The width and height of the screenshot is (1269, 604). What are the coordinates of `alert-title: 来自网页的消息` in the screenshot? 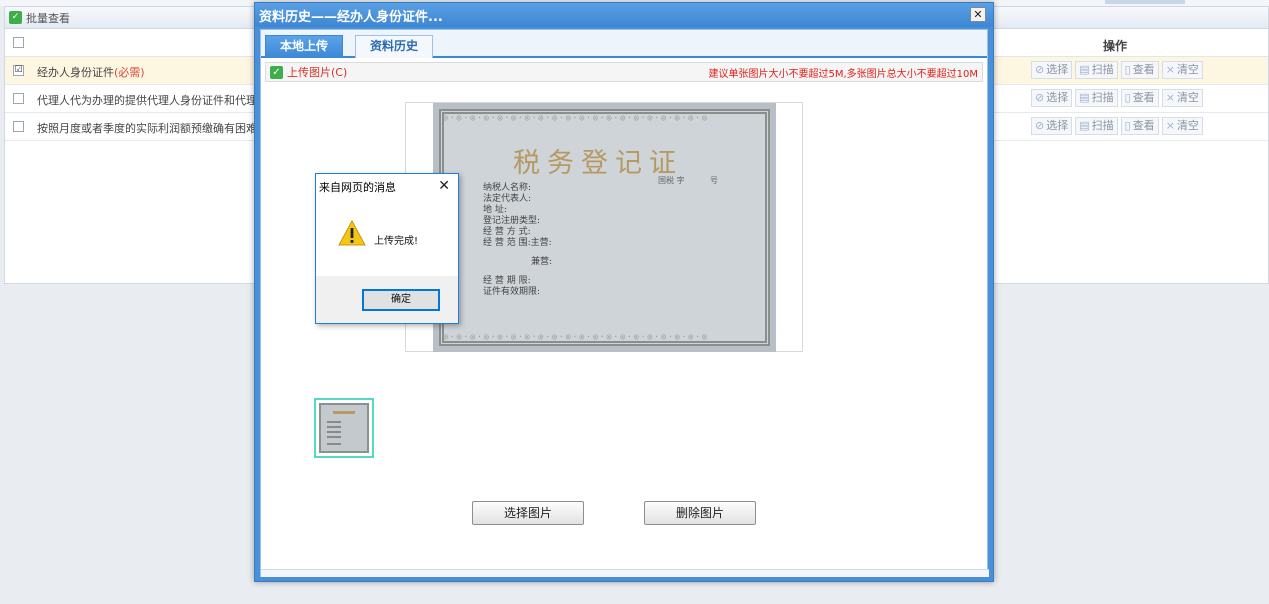 It's located at (387, 187).